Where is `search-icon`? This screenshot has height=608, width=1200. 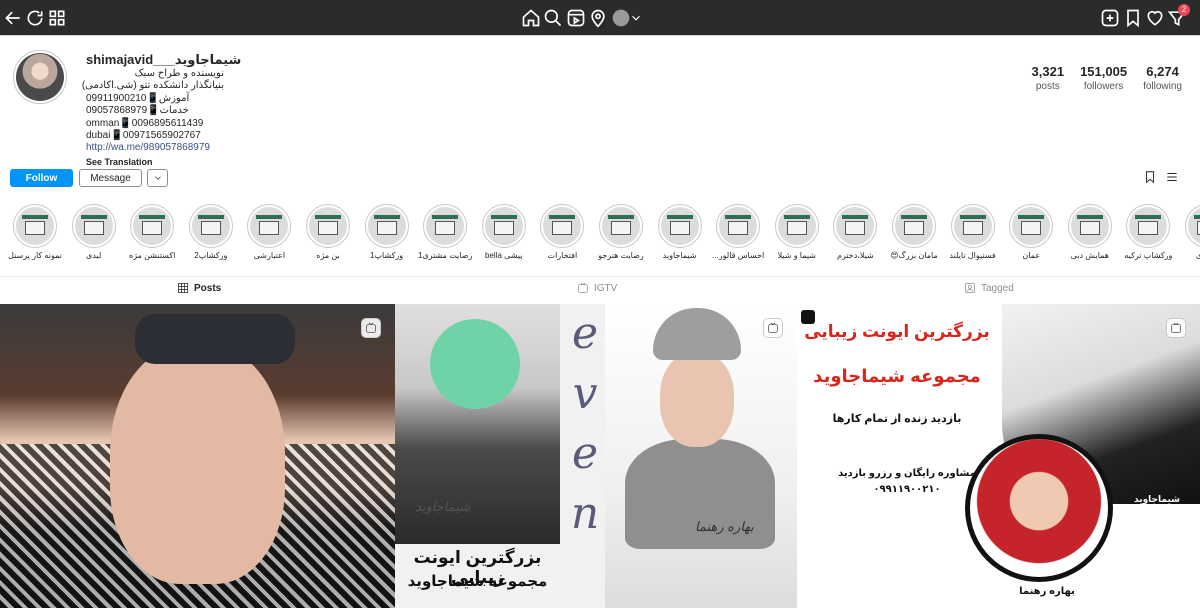
search-icon is located at coordinates (553, 18).